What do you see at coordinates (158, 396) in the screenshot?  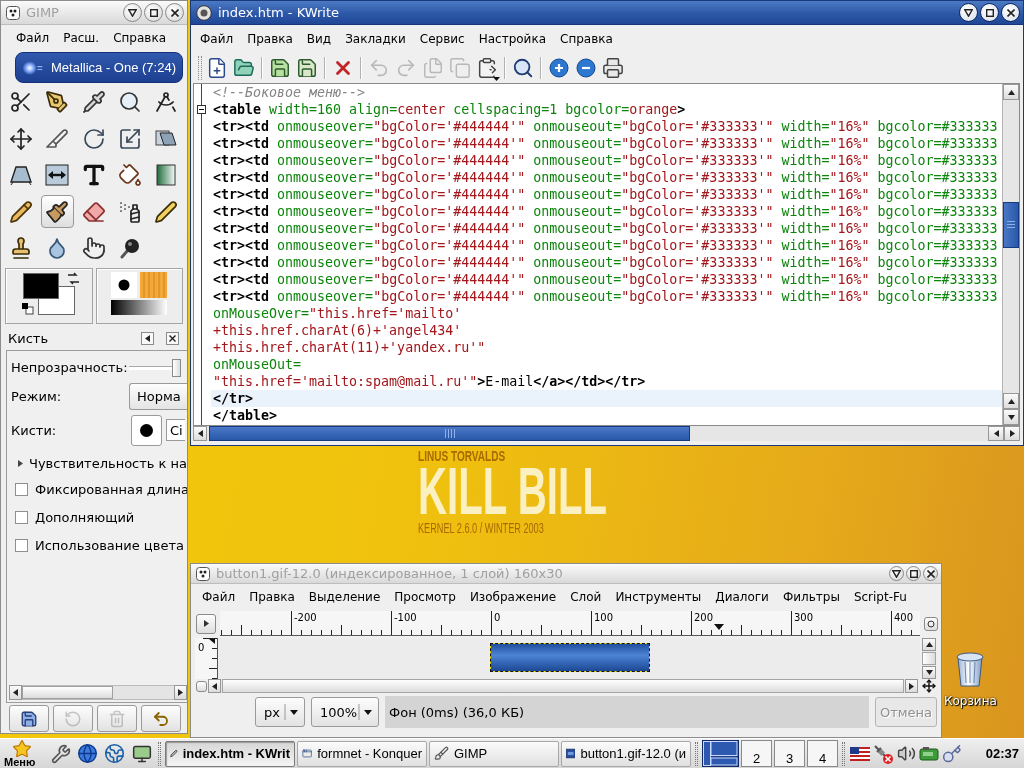 I see `mode-dropdown: Норма` at bounding box center [158, 396].